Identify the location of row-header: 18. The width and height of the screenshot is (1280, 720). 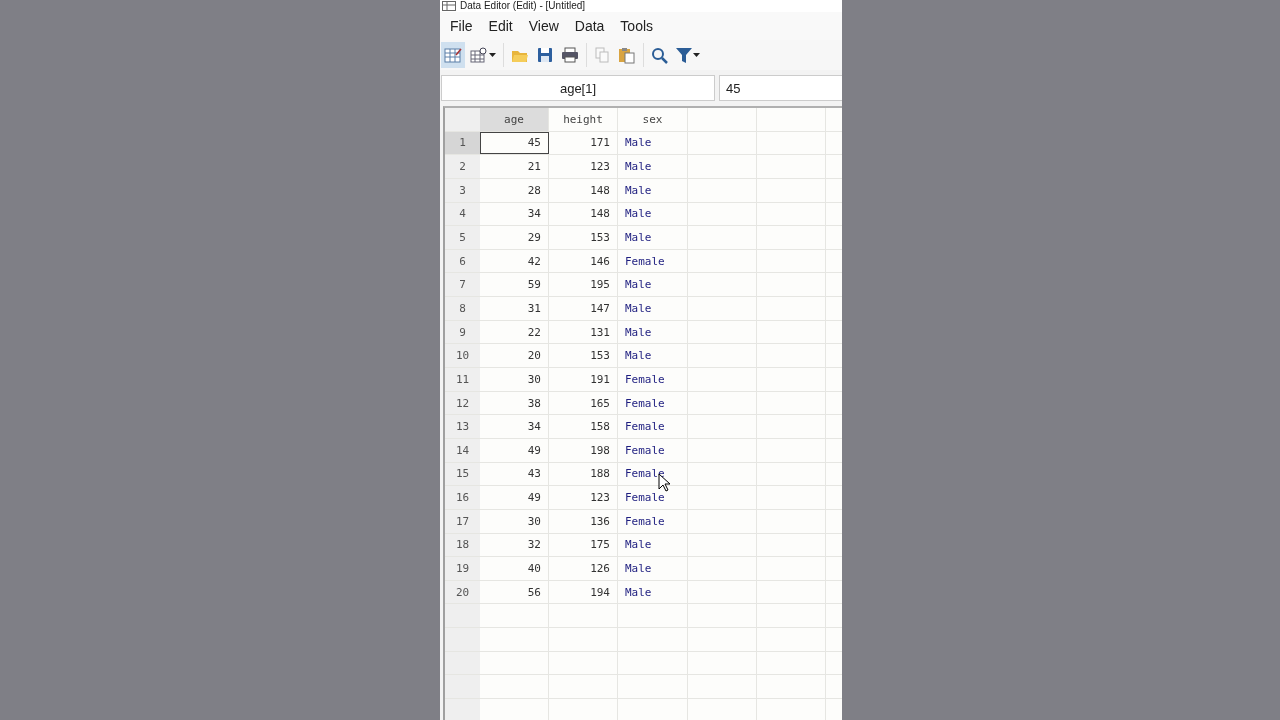
(462, 545).